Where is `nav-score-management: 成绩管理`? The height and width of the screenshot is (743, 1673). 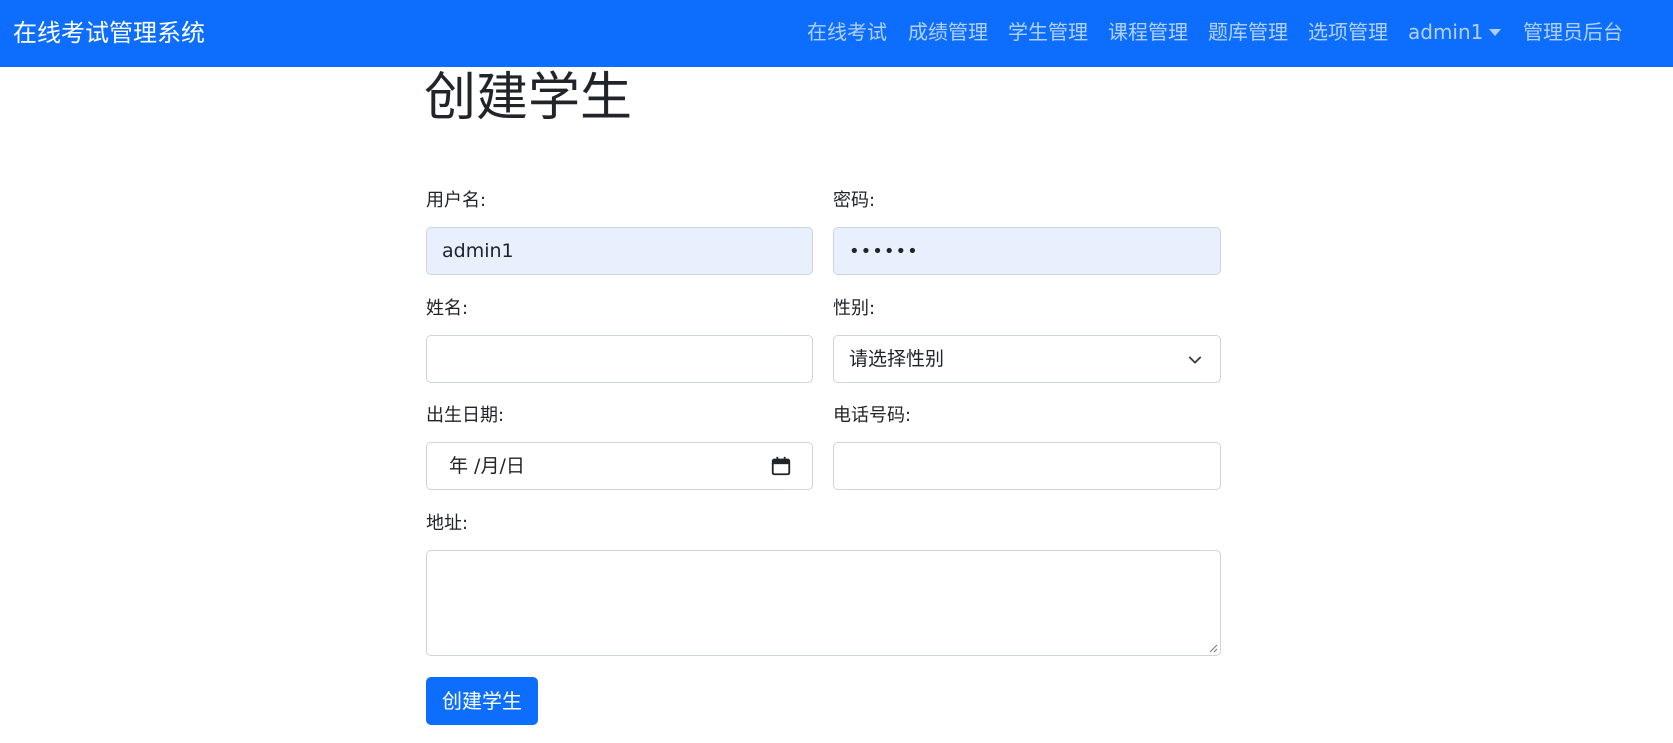
nav-score-management: 成绩管理 is located at coordinates (948, 32).